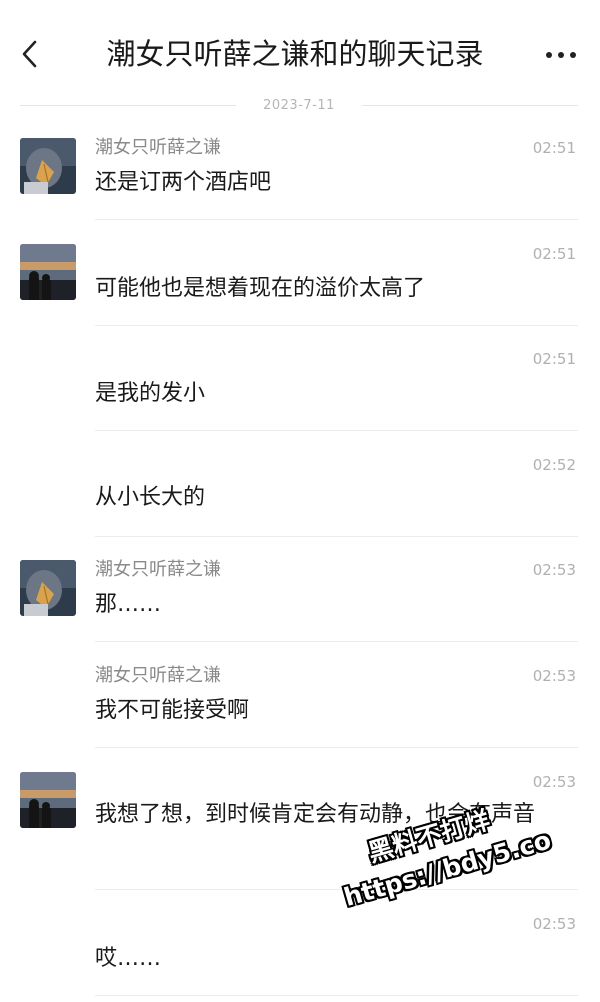 The width and height of the screenshot is (600, 1002). What do you see at coordinates (150, 393) in the screenshot?
I see `message-text: 是我的发小` at bounding box center [150, 393].